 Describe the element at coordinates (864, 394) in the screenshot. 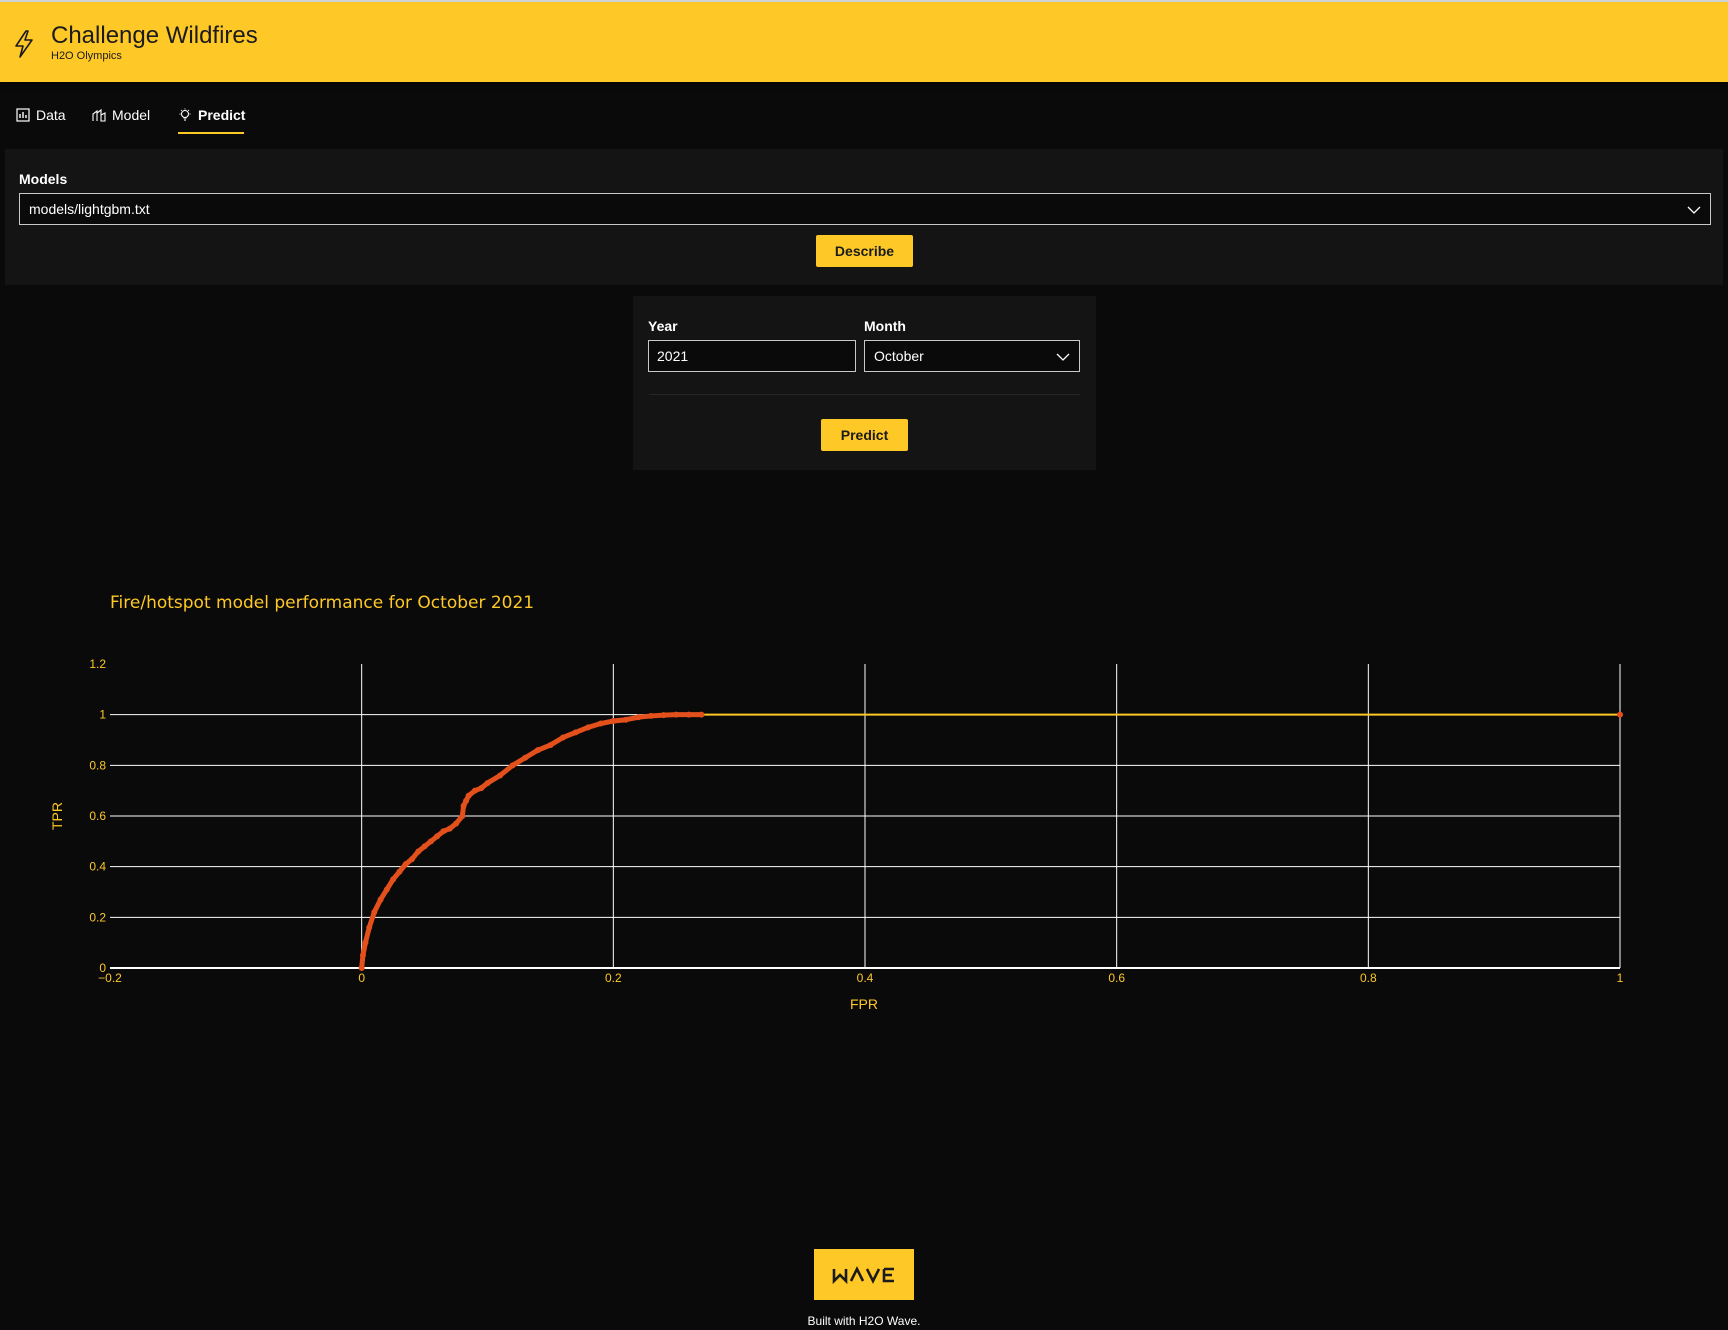

I see `divider` at that location.